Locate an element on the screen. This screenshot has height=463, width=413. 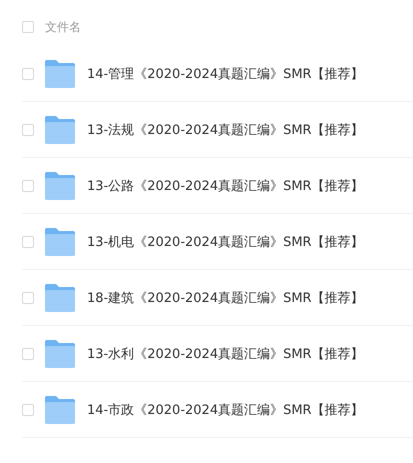
select-all-checkbox is located at coordinates (28, 27).